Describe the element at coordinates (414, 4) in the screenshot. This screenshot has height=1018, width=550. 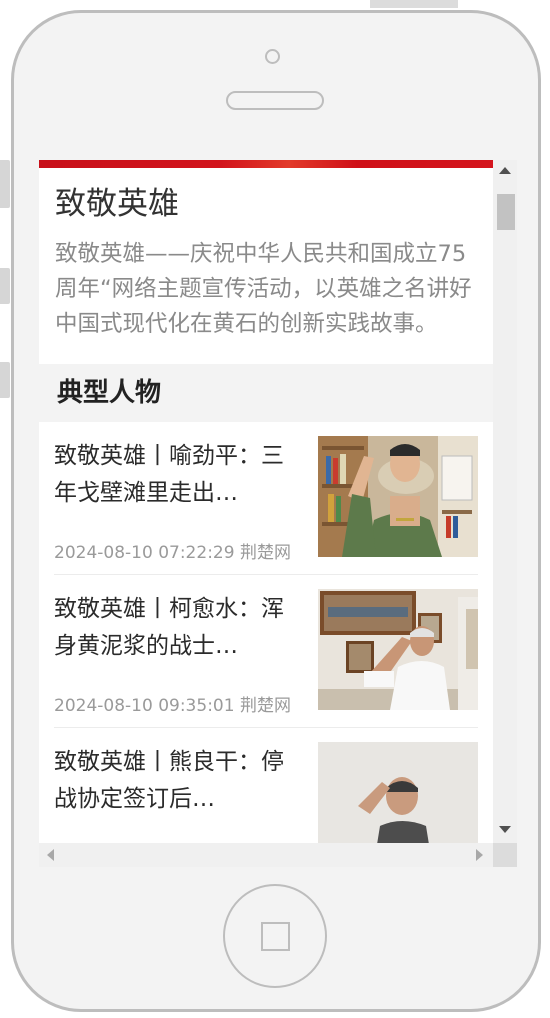
I see `top-edge-tab` at that location.